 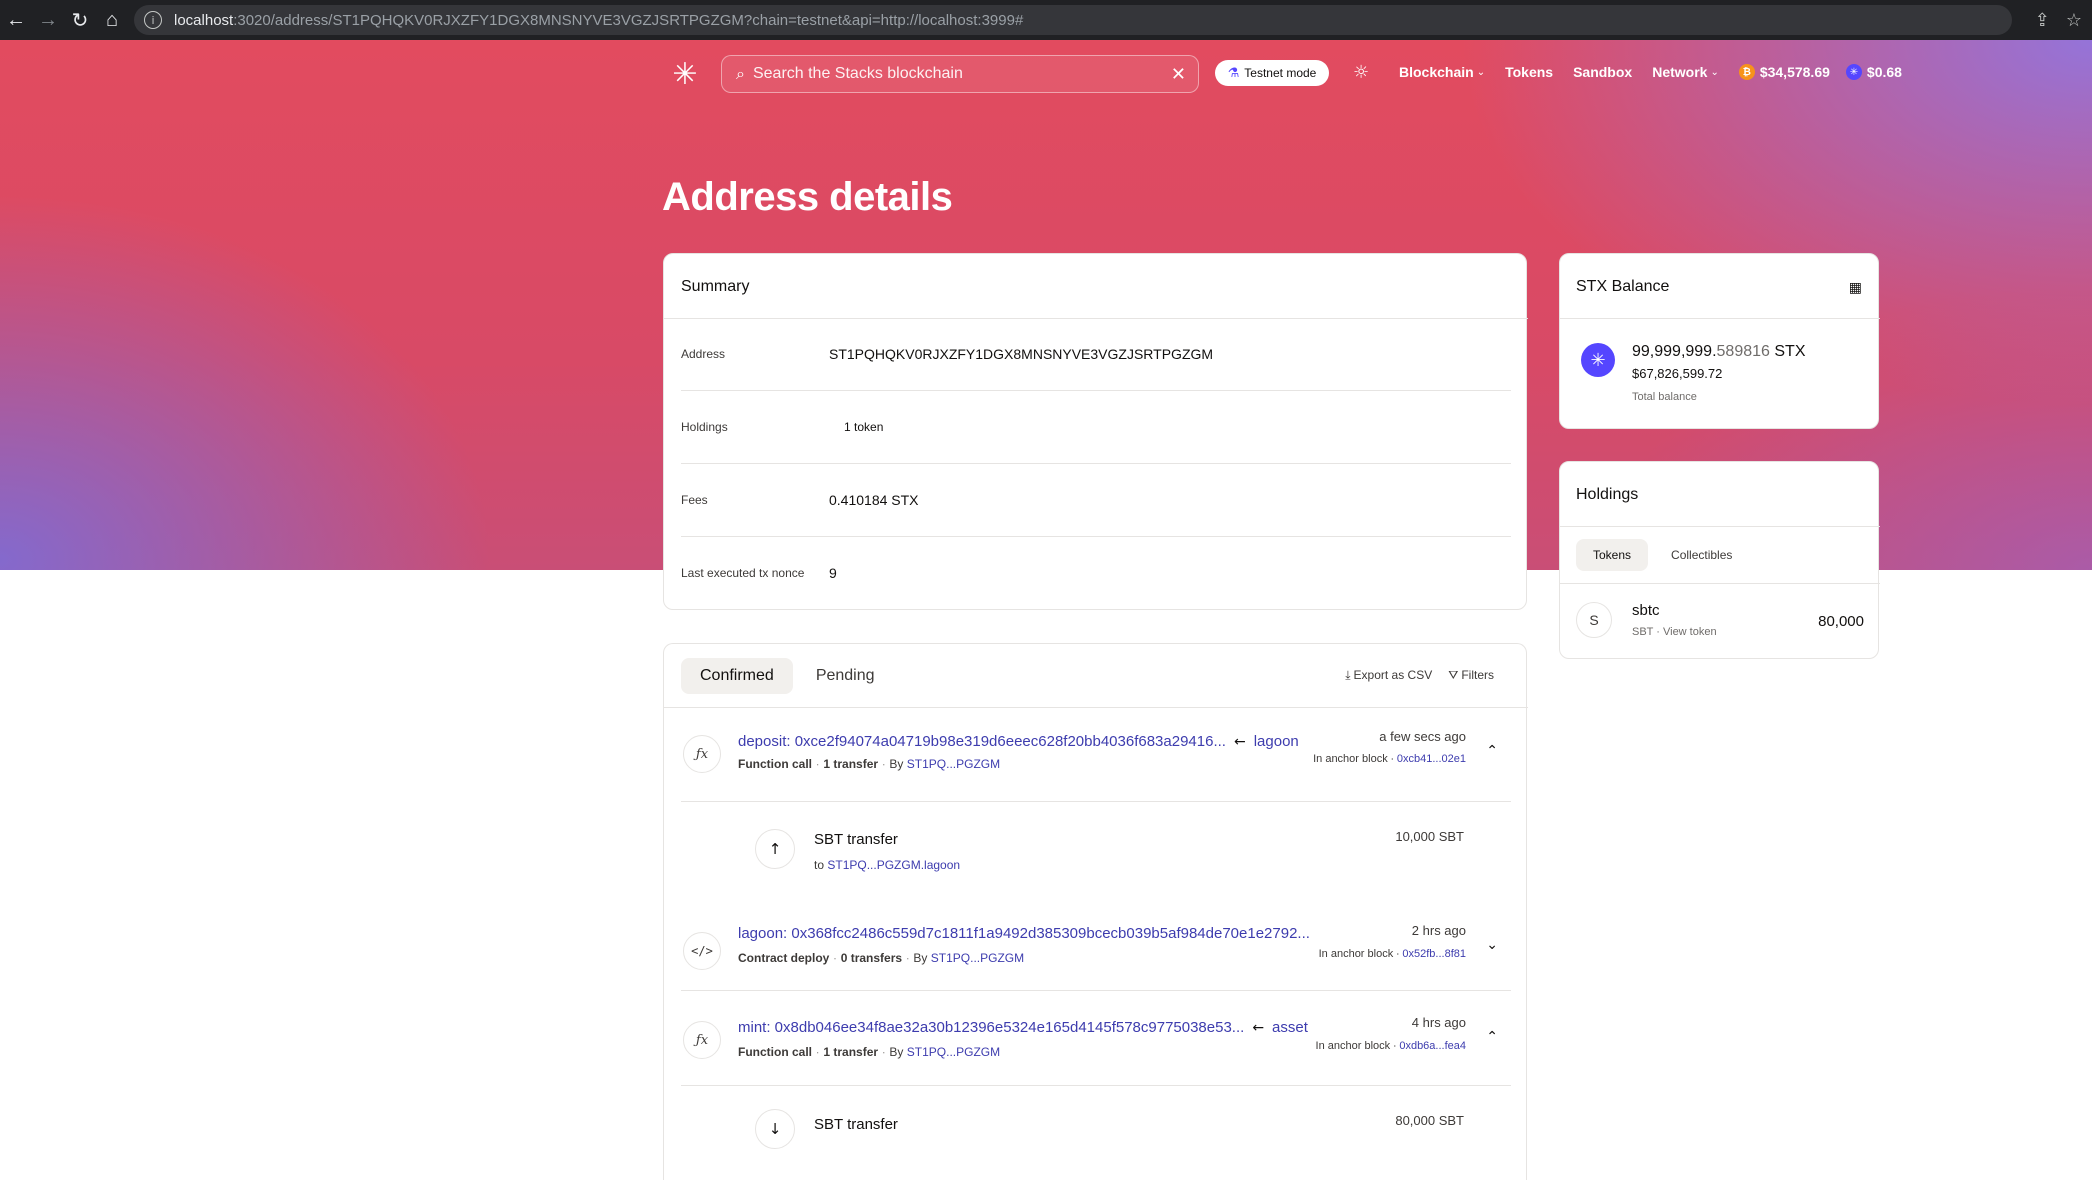 I want to click on search-box: ⌕ ✕, so click(x=960, y=74).